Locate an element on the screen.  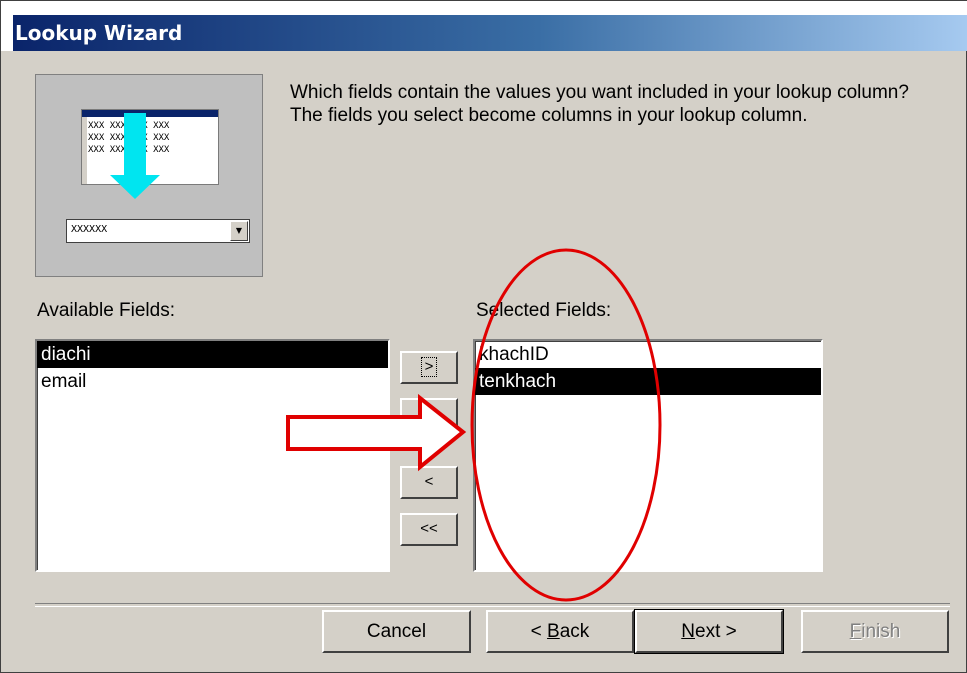
add-all-button: >> is located at coordinates (429, 414).